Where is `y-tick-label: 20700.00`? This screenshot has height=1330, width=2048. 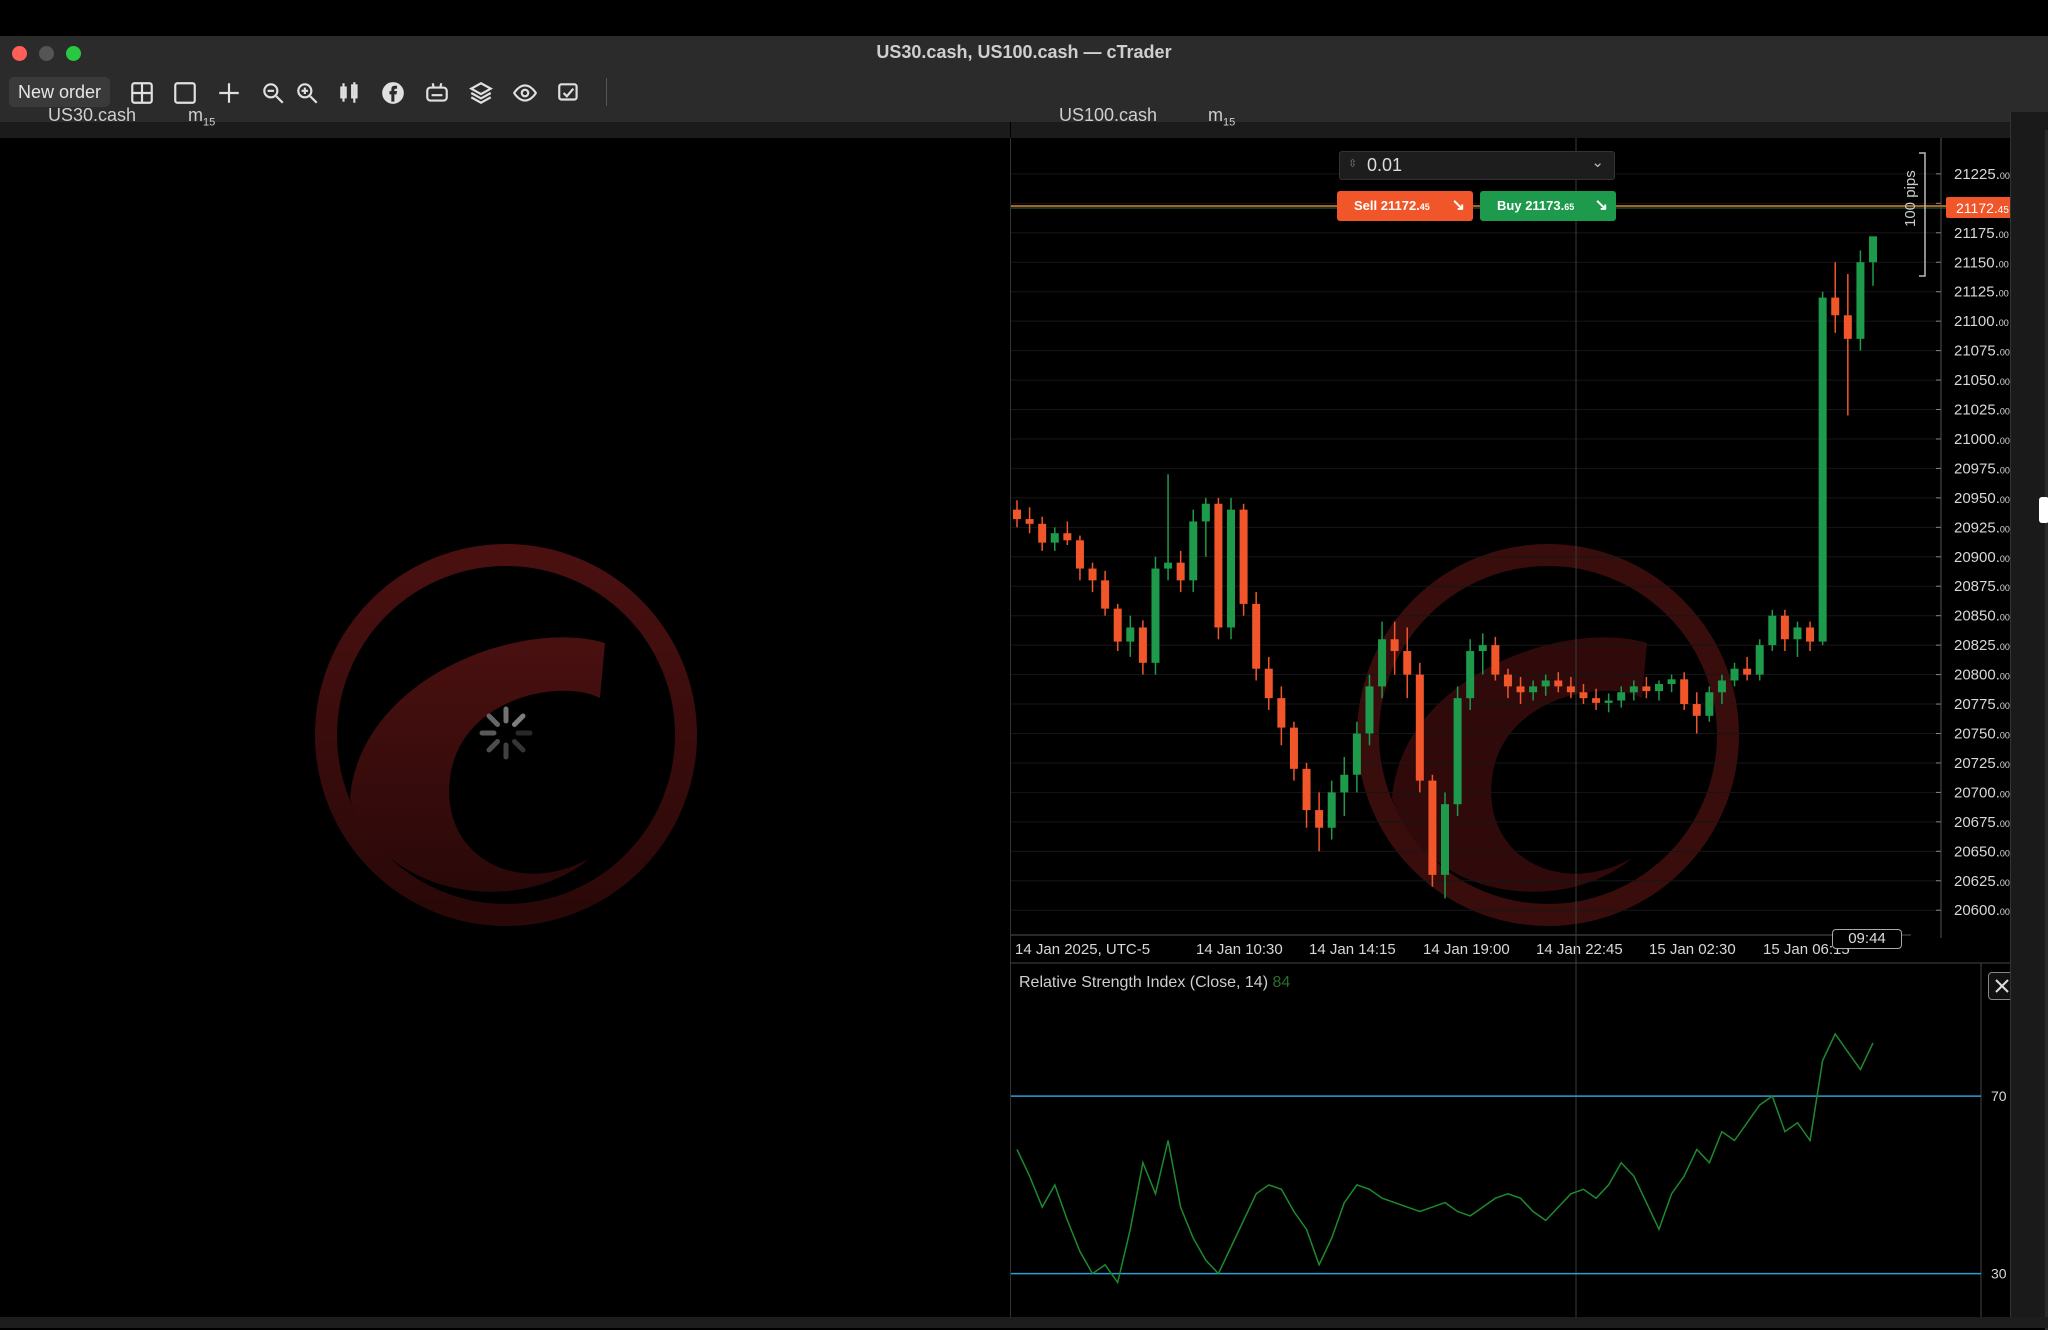
y-tick-label: 20700.00 is located at coordinates (1982, 792).